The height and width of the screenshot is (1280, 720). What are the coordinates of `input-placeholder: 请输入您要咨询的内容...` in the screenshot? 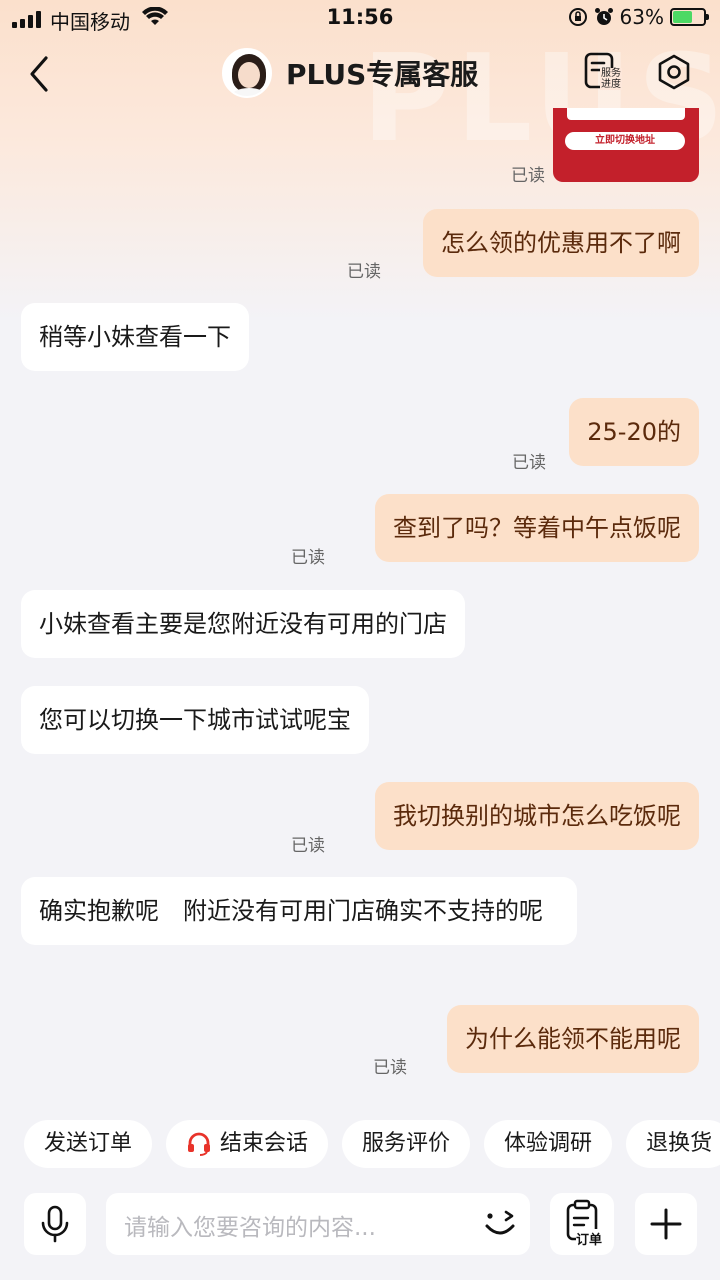 It's located at (250, 1228).